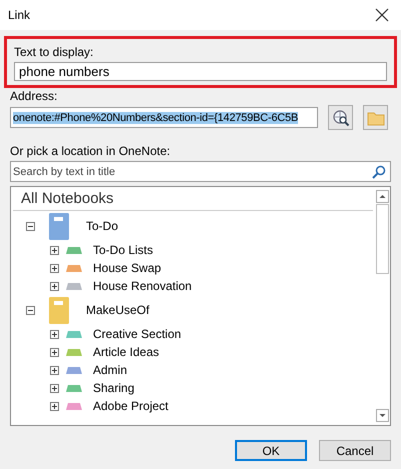 The image size is (401, 469). Describe the element at coordinates (382, 196) in the screenshot. I see `scroll-up-icon` at that location.